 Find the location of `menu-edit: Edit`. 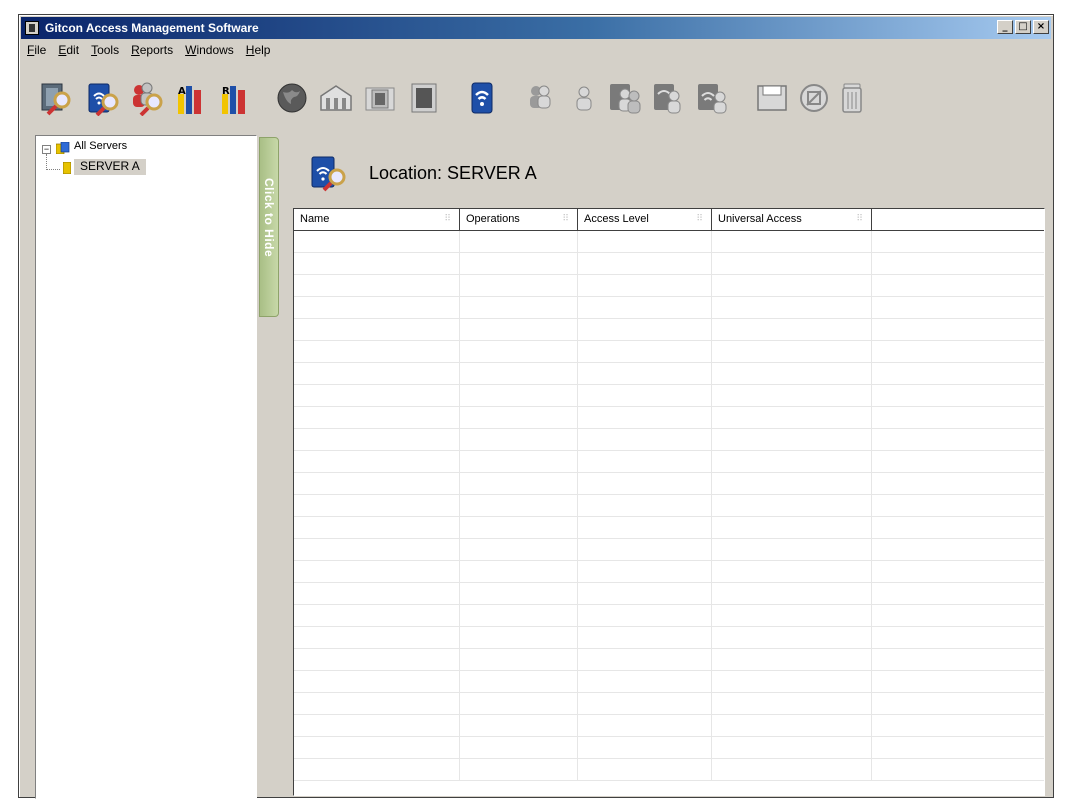

menu-edit: Edit is located at coordinates (68, 50).